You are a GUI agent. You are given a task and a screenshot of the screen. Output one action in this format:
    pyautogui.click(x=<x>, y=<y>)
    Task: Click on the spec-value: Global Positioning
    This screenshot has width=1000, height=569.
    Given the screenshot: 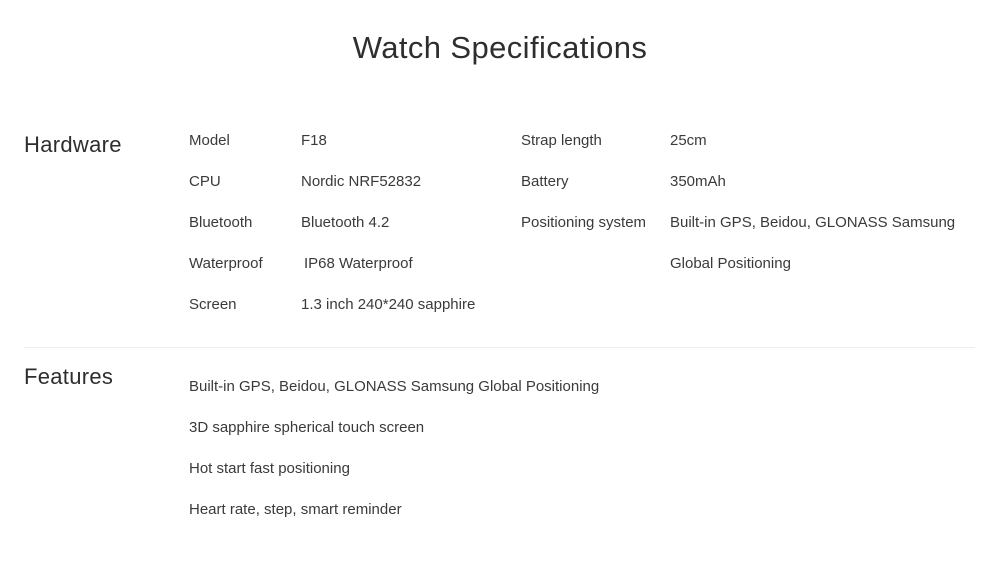 What is the action you would take?
    pyautogui.click(x=730, y=263)
    